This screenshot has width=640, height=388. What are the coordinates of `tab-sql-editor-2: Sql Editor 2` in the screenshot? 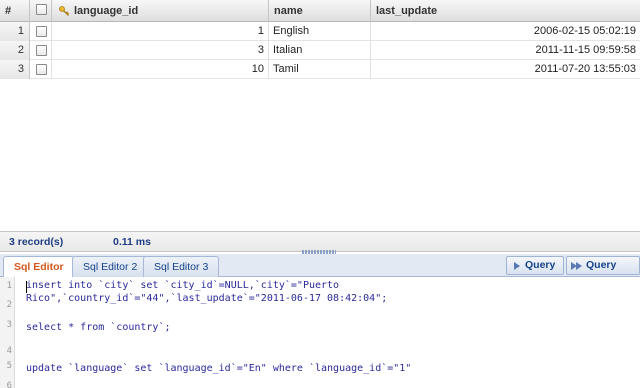 It's located at (110, 266).